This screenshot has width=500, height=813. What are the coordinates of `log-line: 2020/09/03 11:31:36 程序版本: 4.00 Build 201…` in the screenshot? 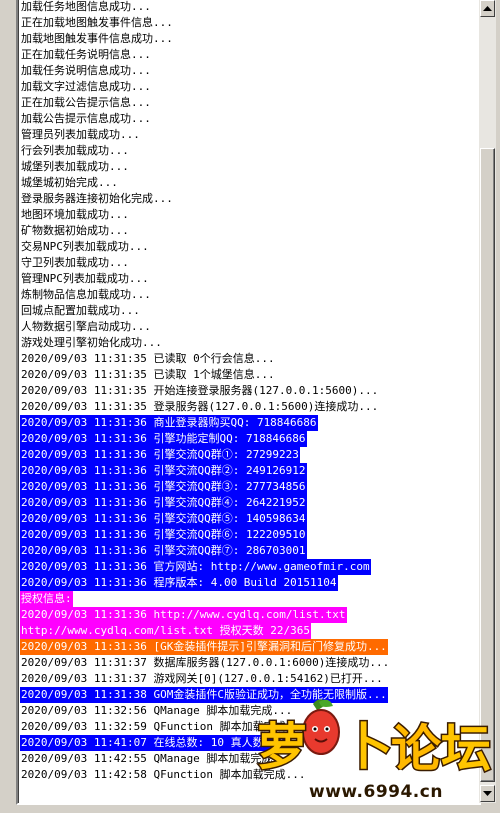 It's located at (250, 583).